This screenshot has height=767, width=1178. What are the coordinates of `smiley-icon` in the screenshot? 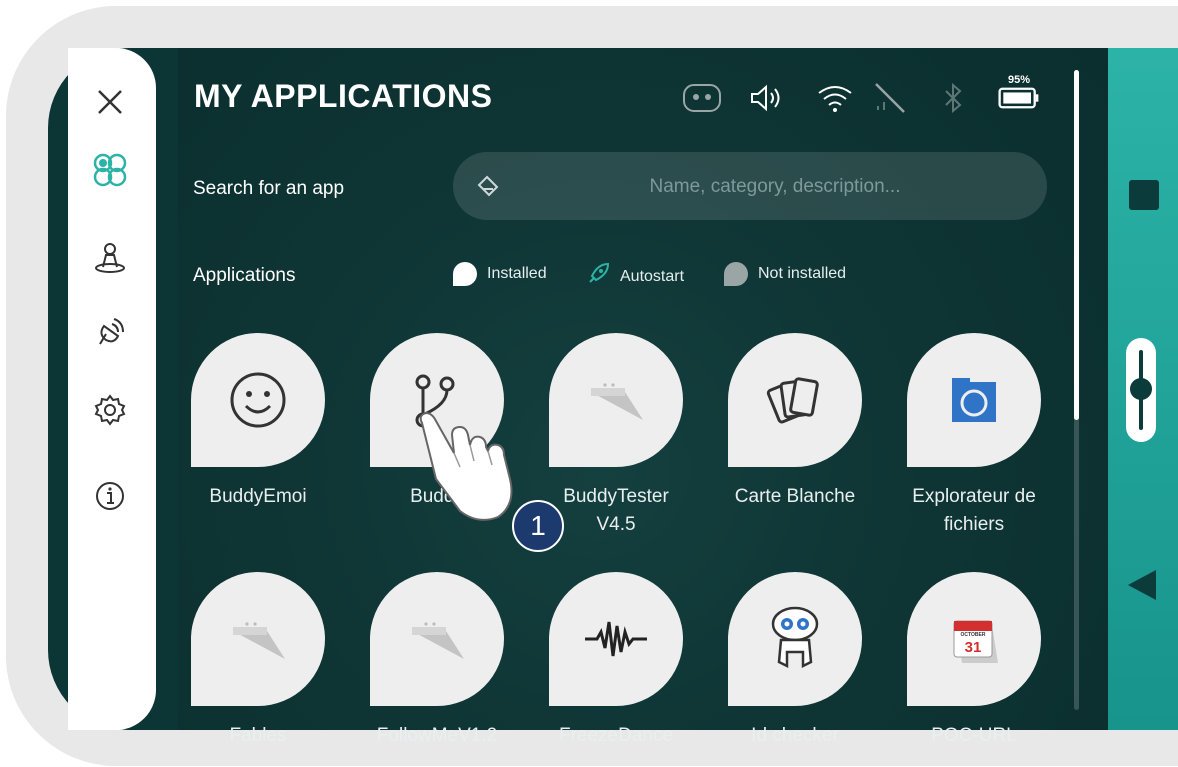 It's located at (258, 400).